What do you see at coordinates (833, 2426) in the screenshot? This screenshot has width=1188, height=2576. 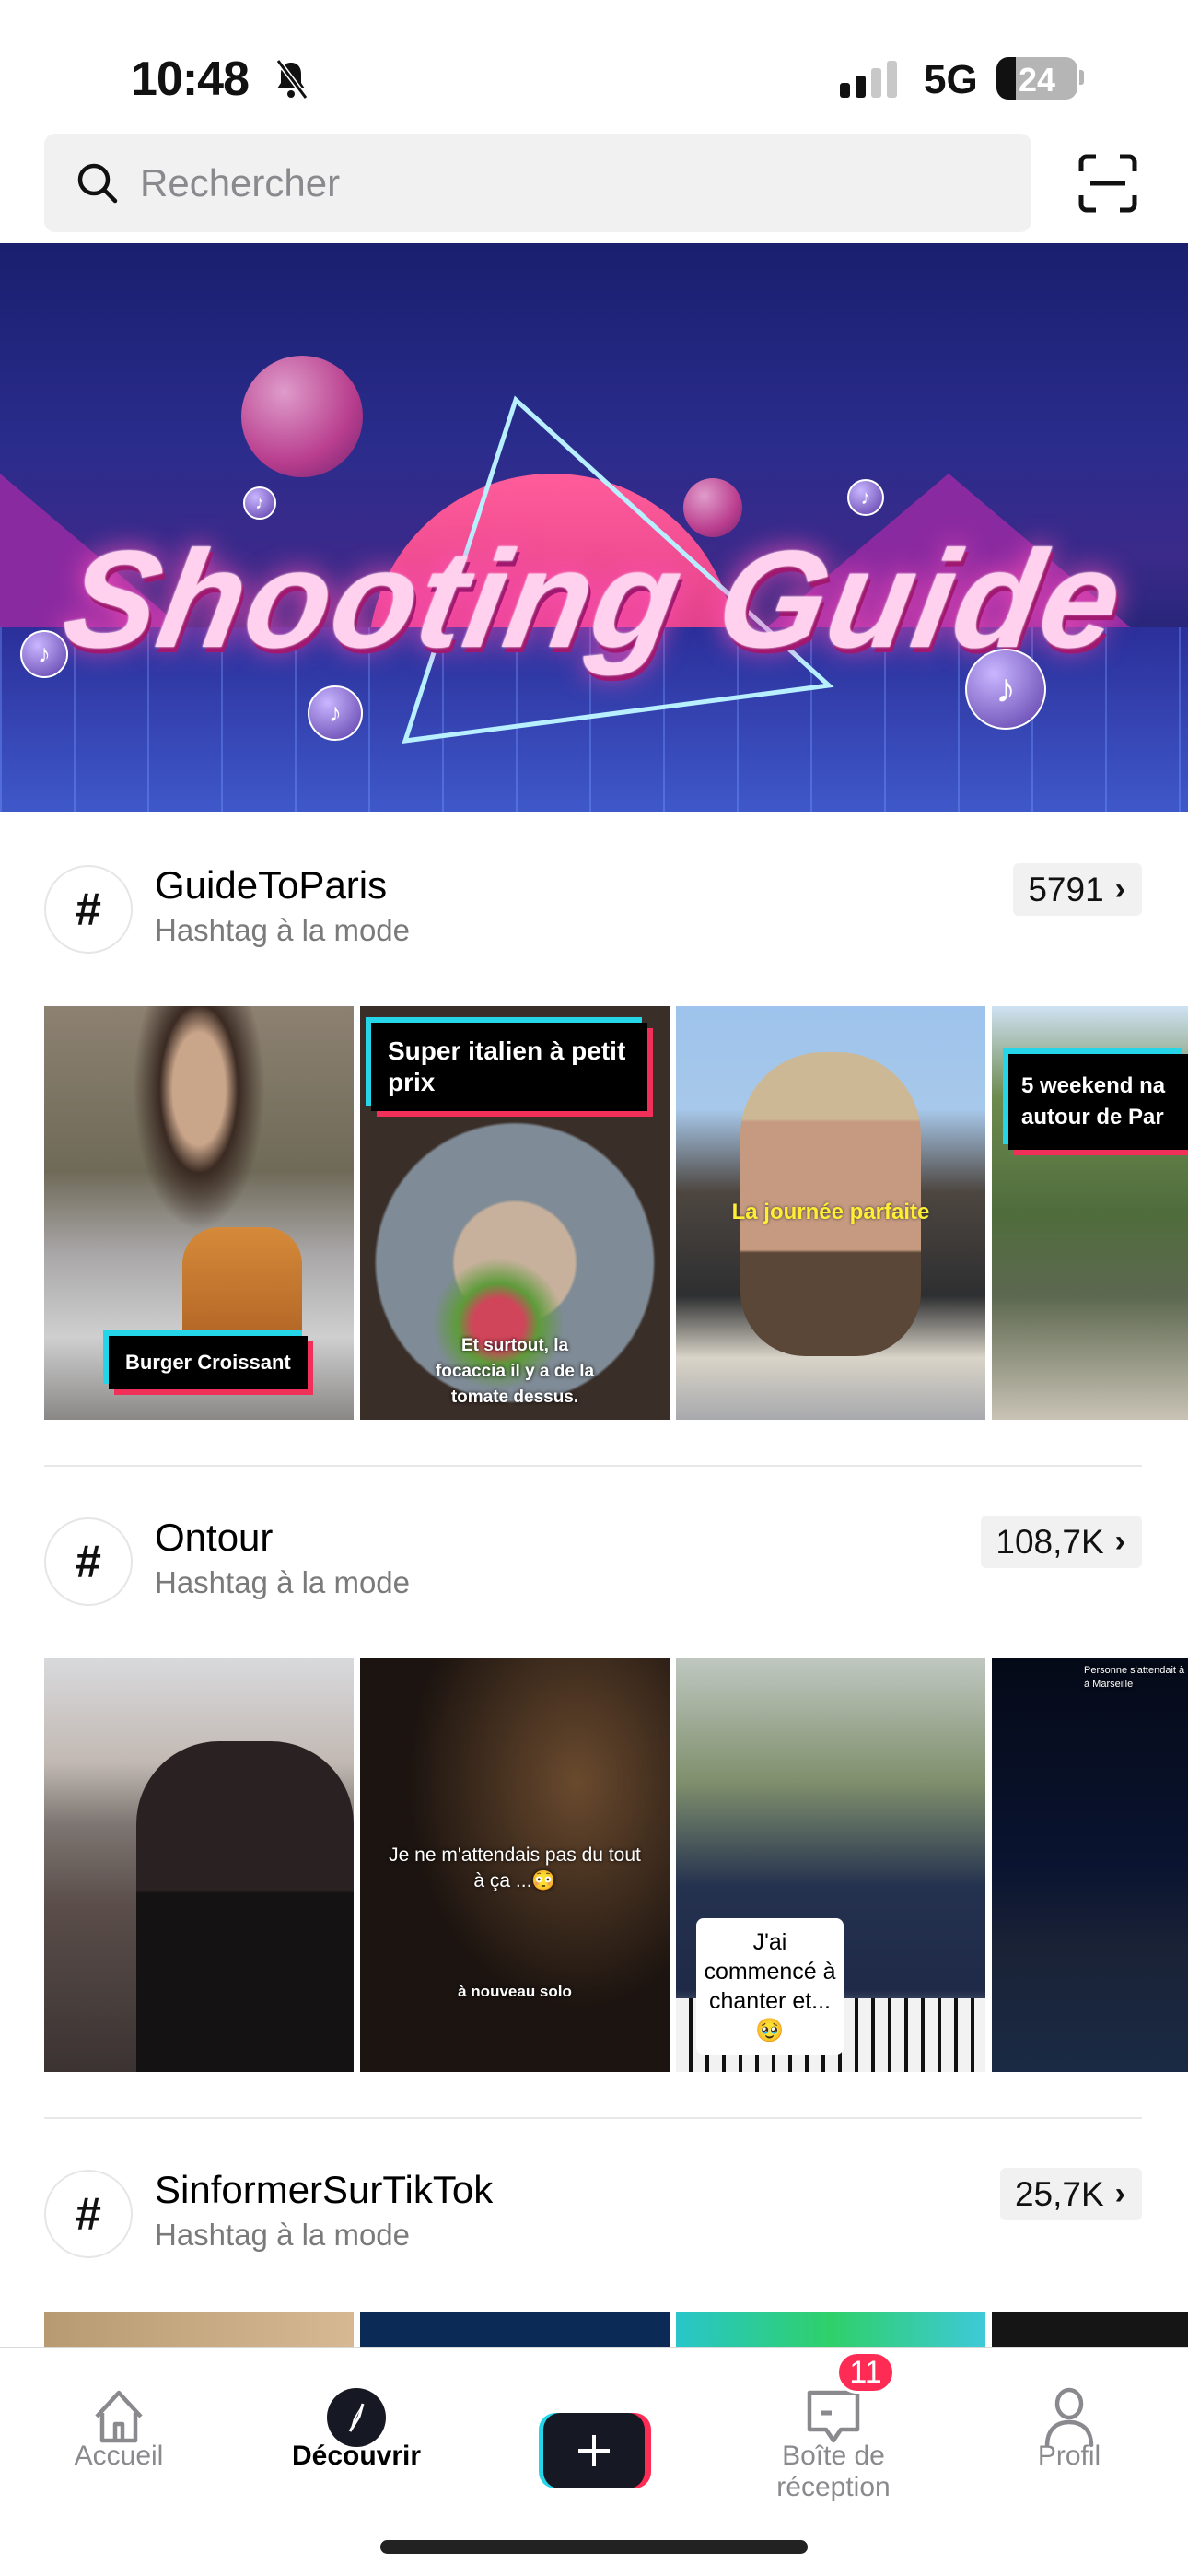 I see `tab-inbox: Boîte de réception` at bounding box center [833, 2426].